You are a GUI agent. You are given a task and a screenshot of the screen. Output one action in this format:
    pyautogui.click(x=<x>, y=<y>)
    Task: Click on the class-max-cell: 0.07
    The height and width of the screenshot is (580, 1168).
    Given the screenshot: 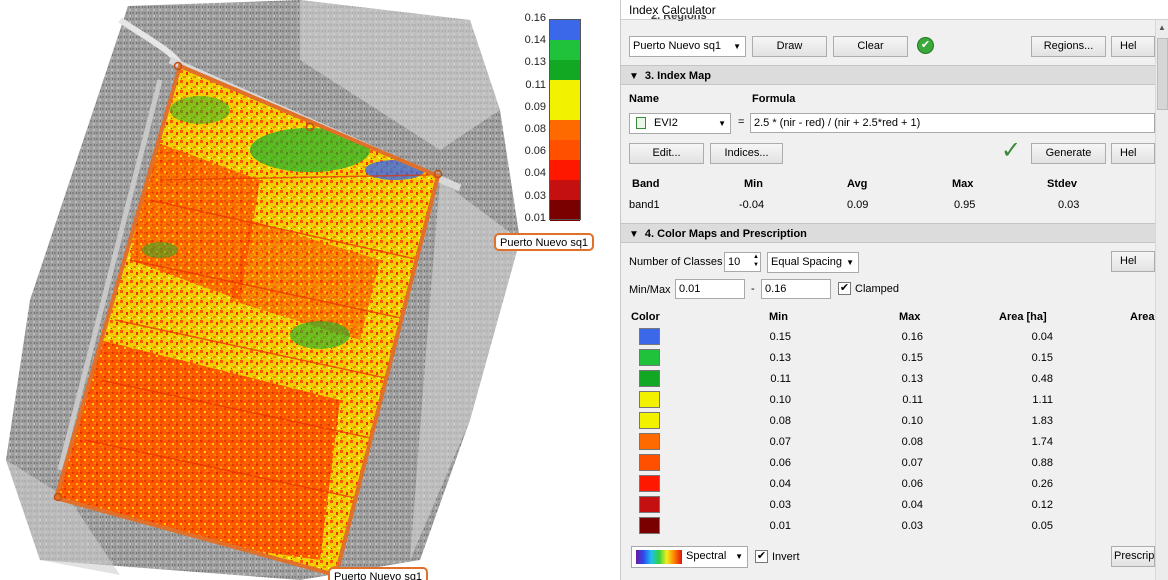 What is the action you would take?
    pyautogui.click(x=912, y=463)
    